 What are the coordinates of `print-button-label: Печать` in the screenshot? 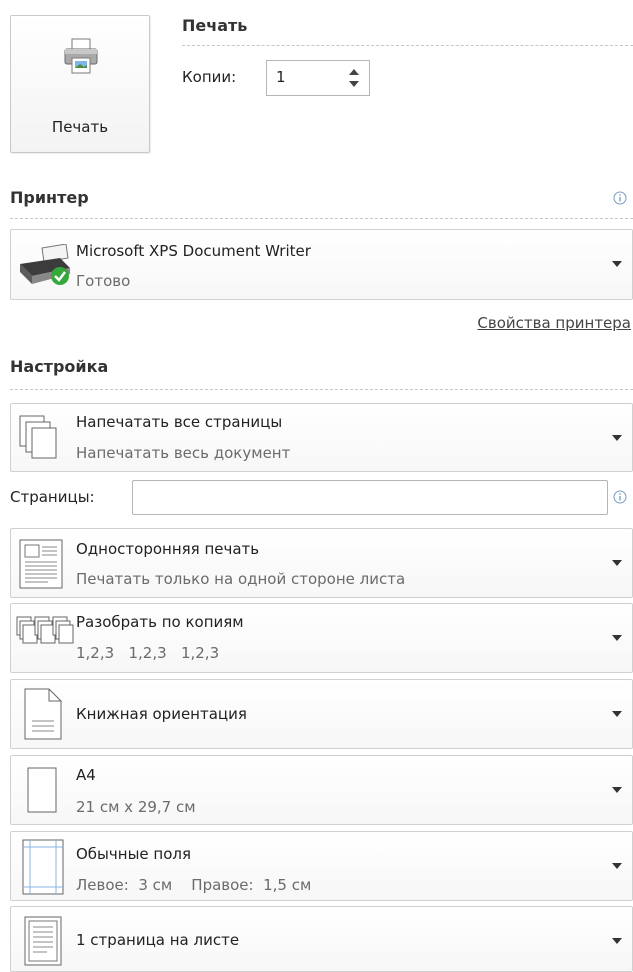 It's located at (80, 127).